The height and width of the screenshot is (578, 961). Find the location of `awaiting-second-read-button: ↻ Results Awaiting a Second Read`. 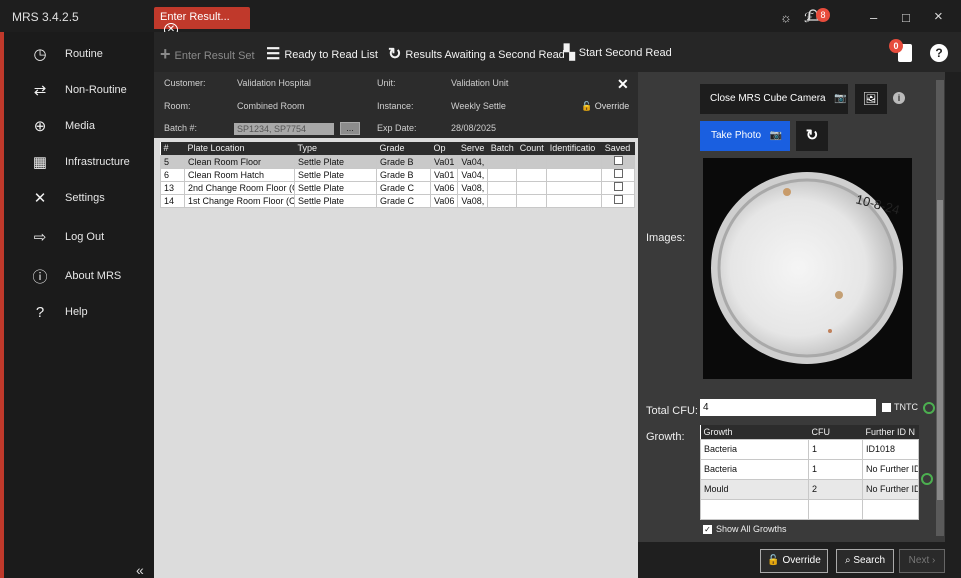

awaiting-second-read-button: ↻ Results Awaiting a Second Read is located at coordinates (476, 54).